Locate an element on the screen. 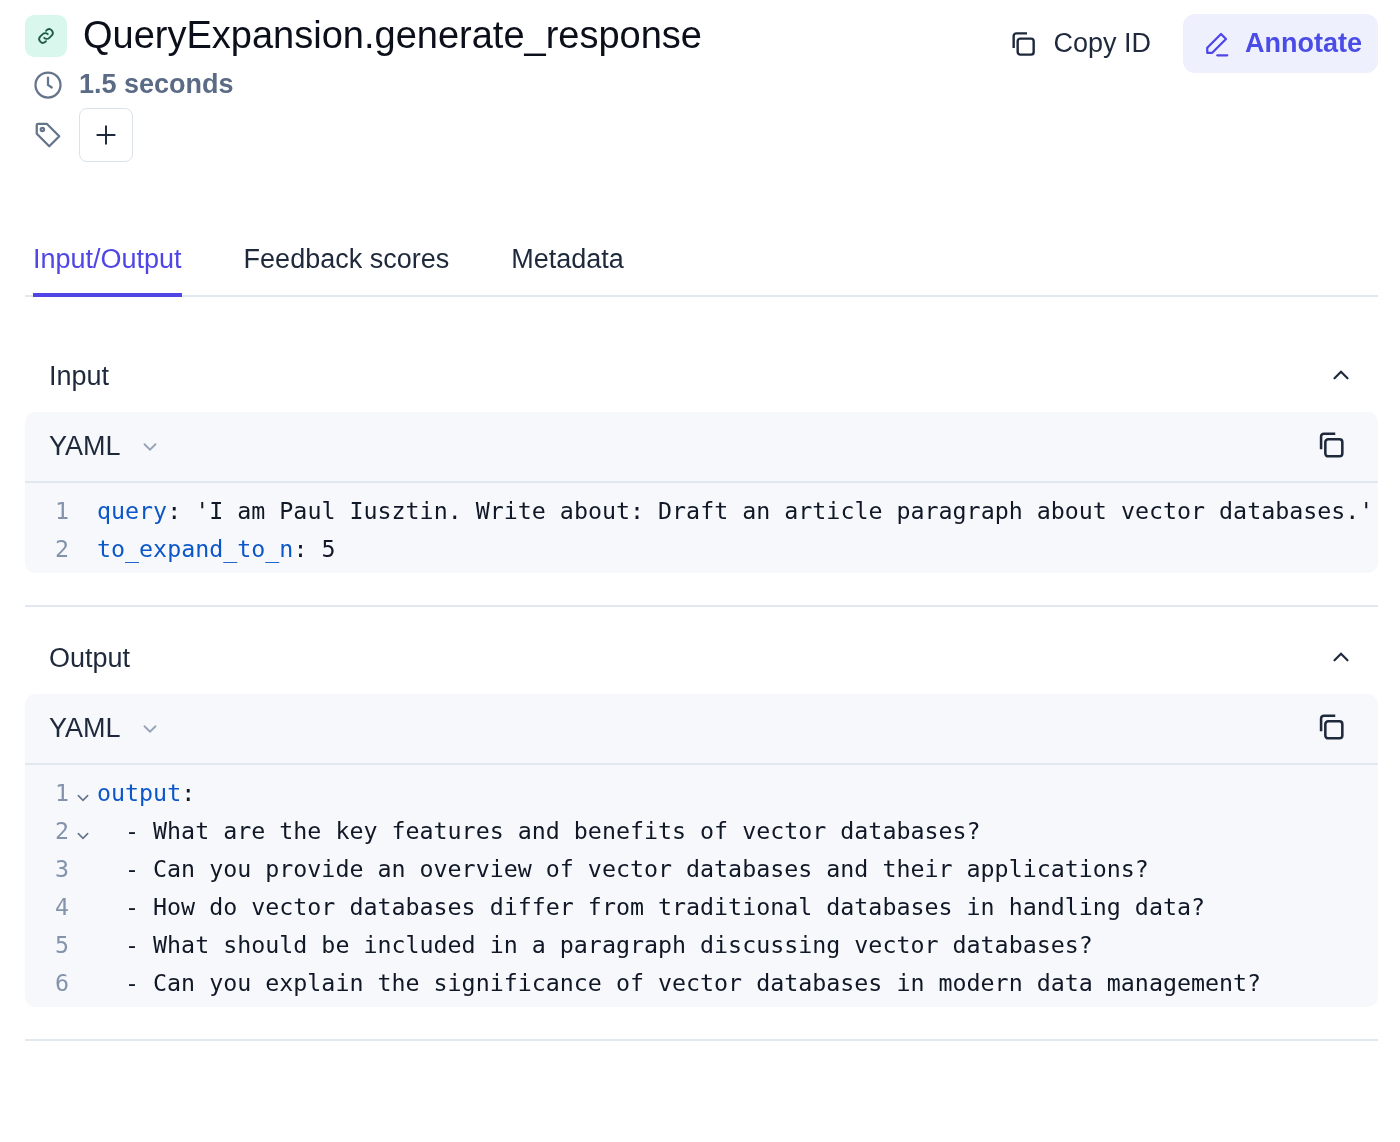  yaml-value: - Can you explain the significance of vector databases in modern data management? is located at coordinates (693, 982).